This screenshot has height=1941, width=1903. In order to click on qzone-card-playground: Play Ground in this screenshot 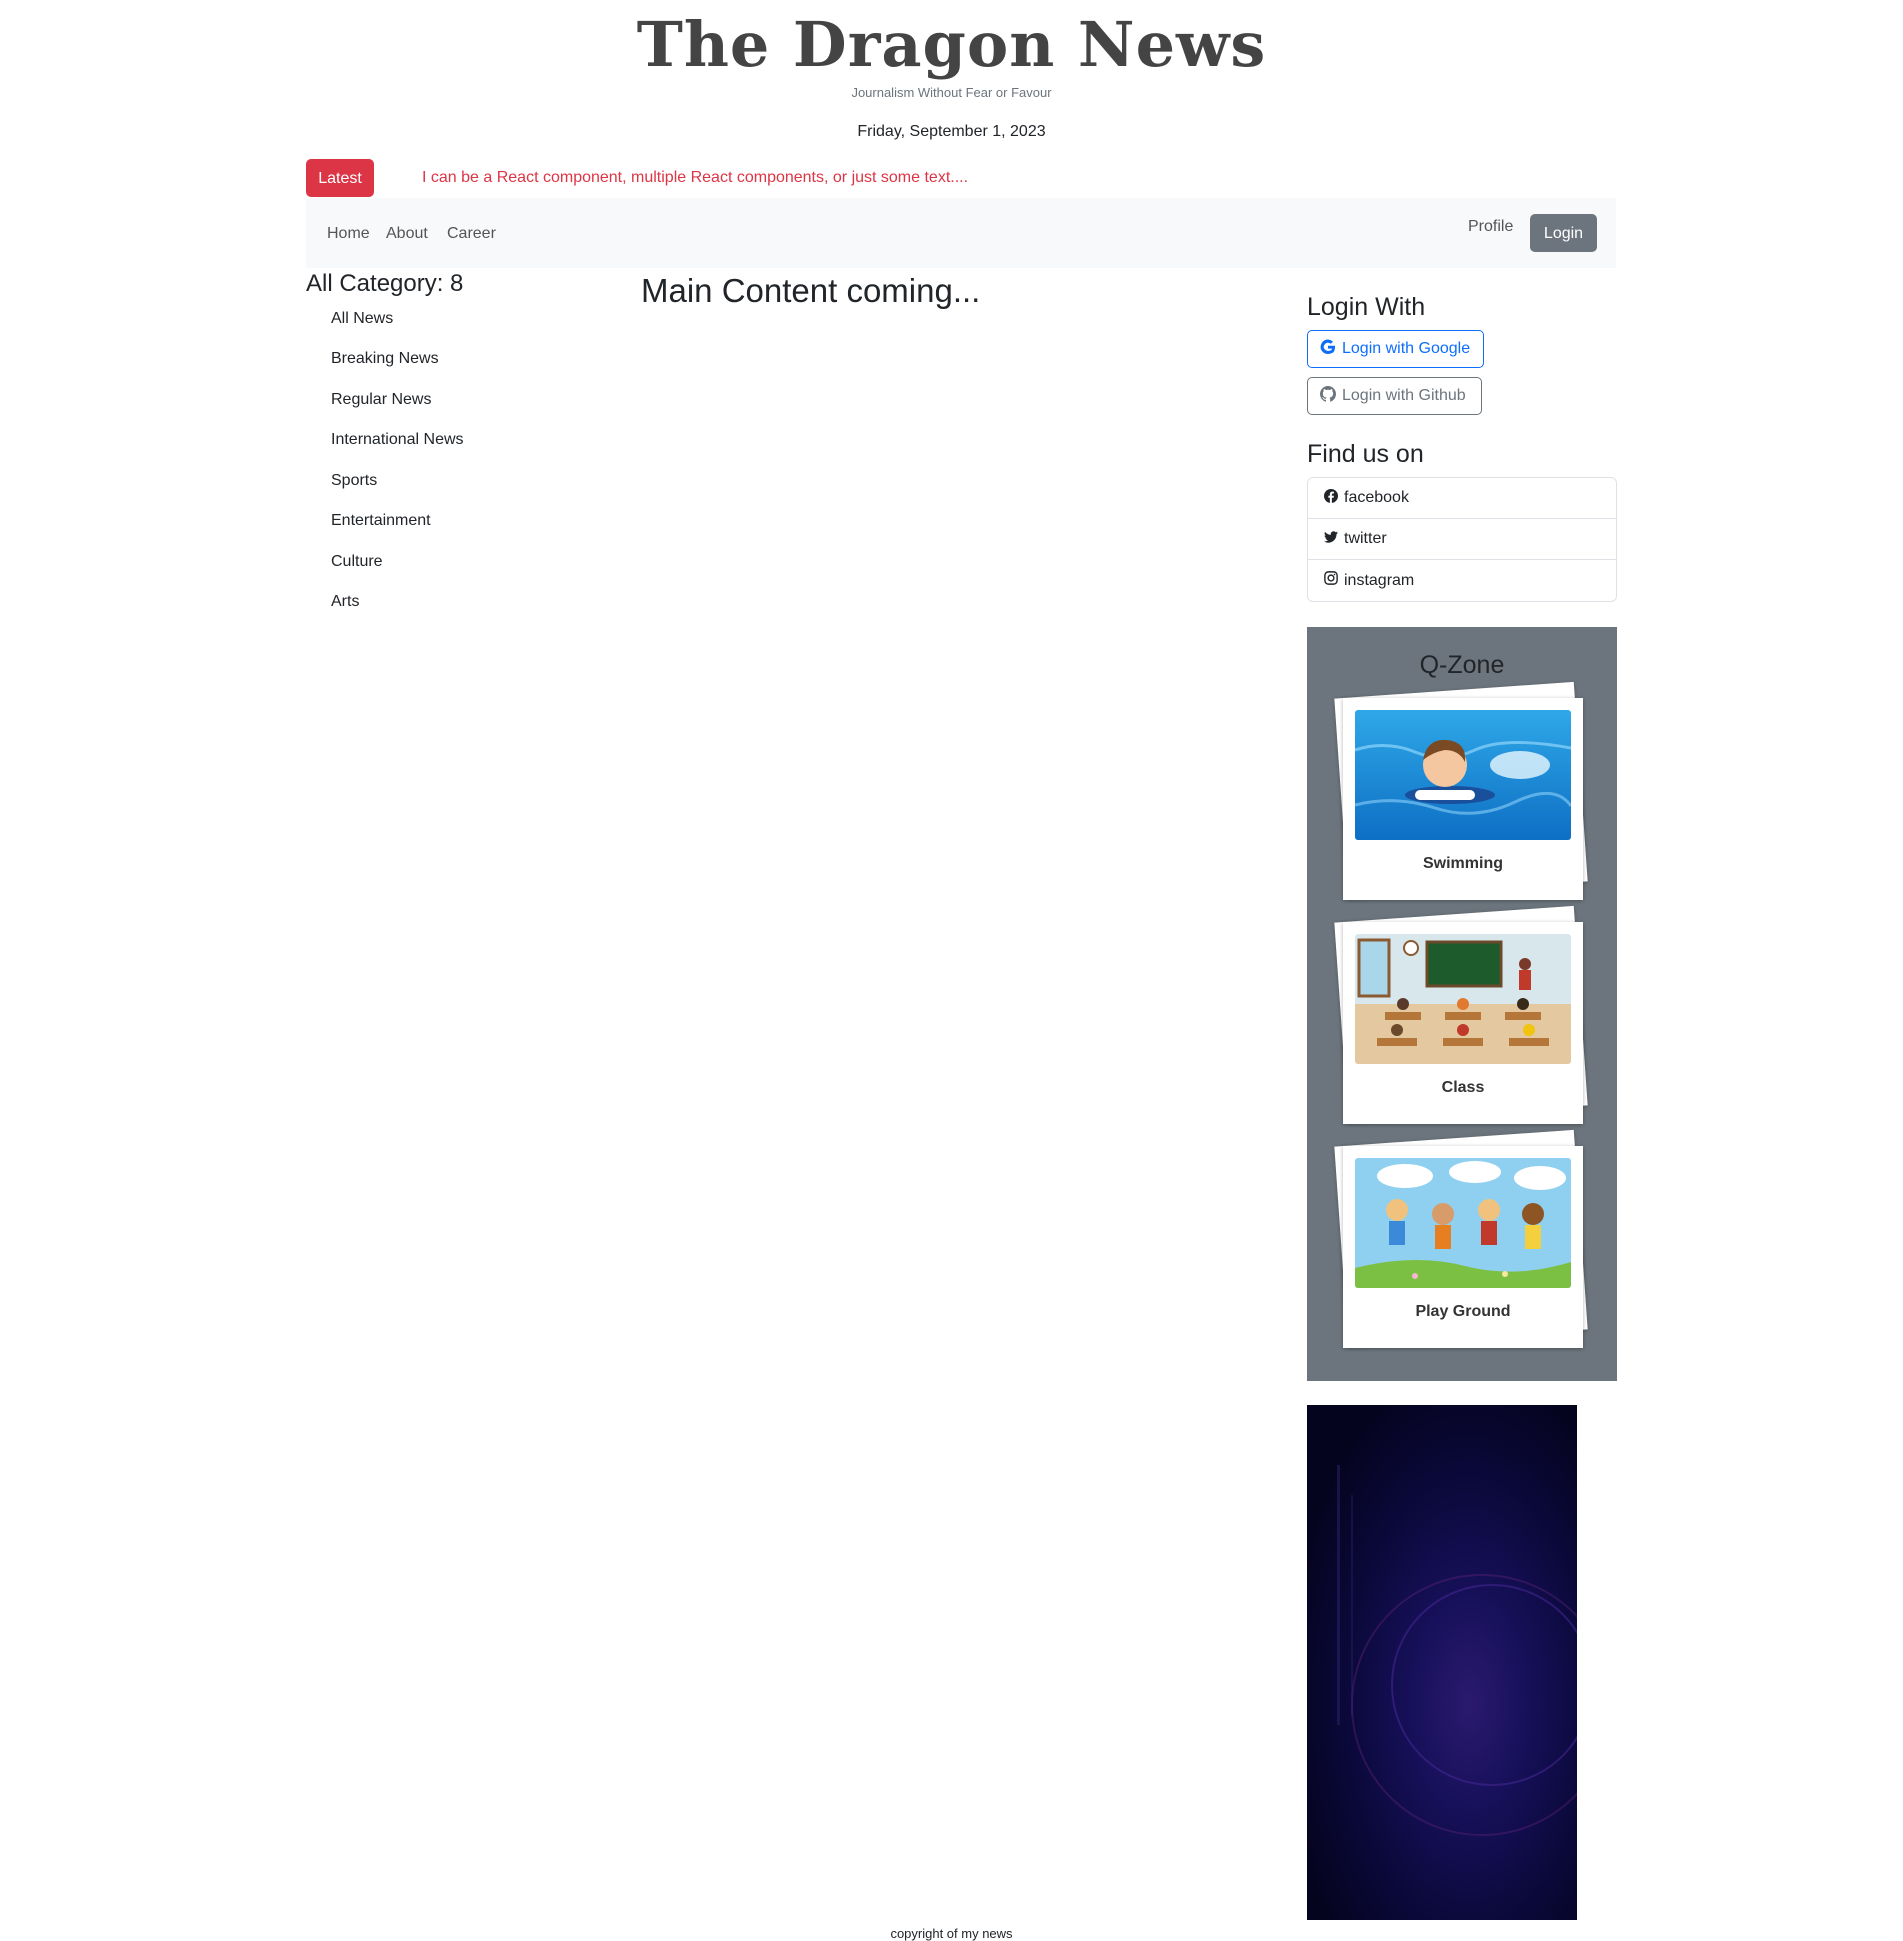, I will do `click(1463, 1241)`.